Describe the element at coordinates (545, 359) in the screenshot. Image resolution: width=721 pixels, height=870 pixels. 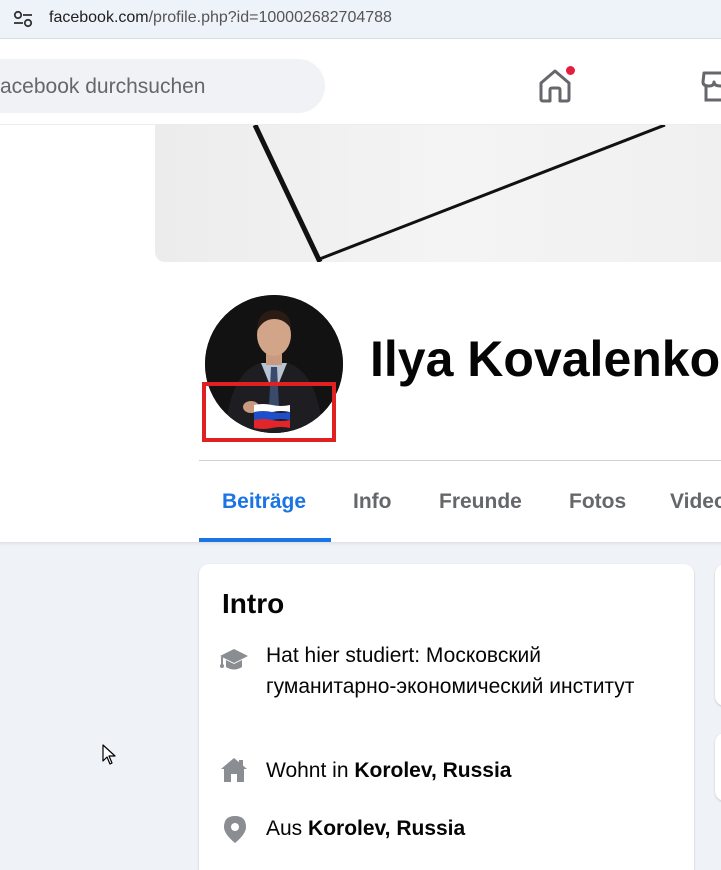
I see `profile-name: Ilya Kovalenko` at that location.